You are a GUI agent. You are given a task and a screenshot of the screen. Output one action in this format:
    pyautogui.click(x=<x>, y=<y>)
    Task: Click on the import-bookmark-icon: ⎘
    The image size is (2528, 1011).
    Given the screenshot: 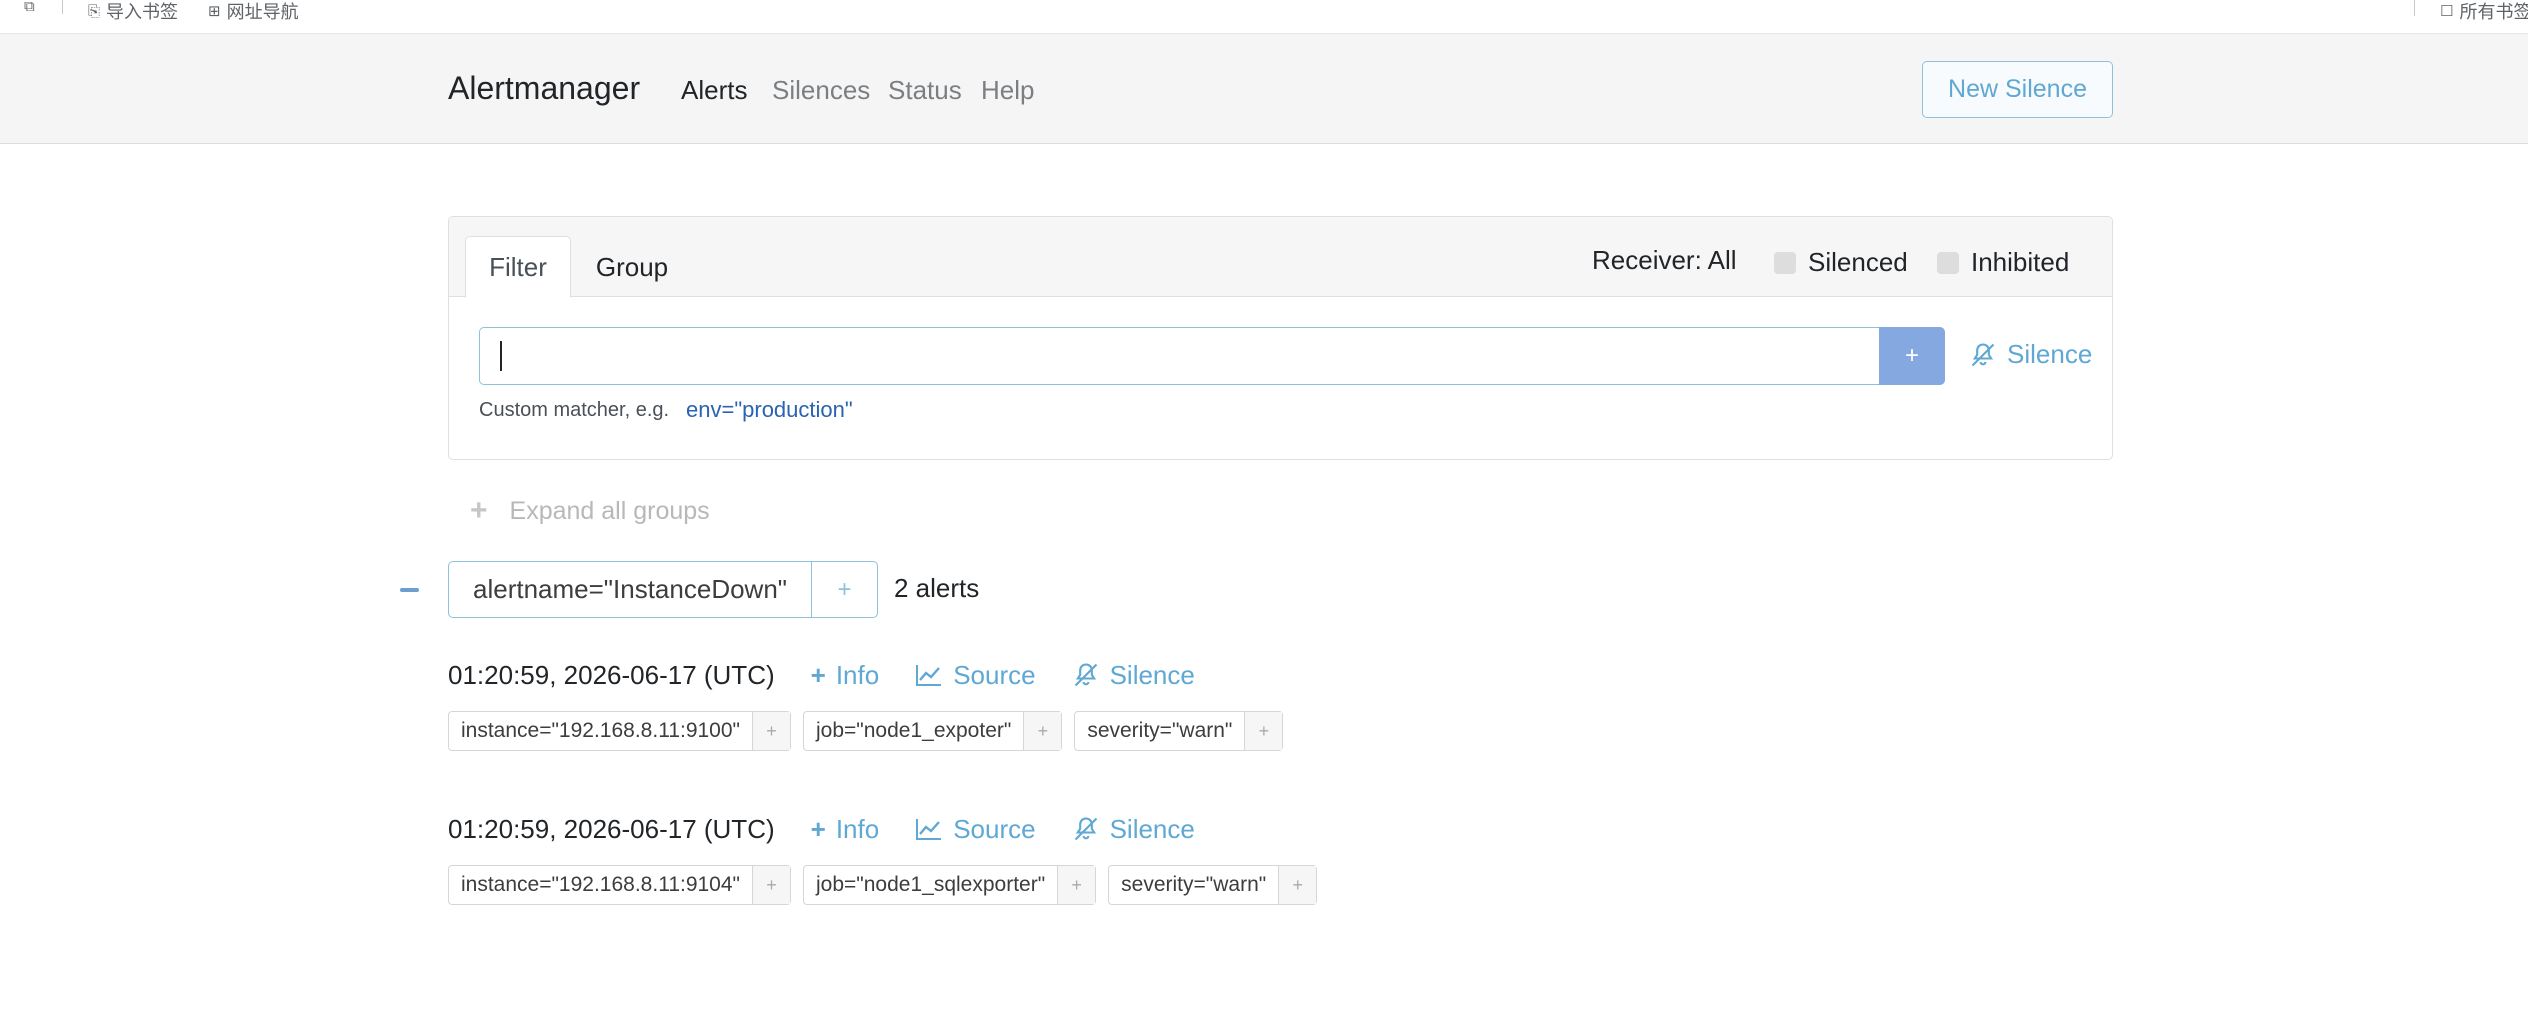 What is the action you would take?
    pyautogui.click(x=94, y=11)
    